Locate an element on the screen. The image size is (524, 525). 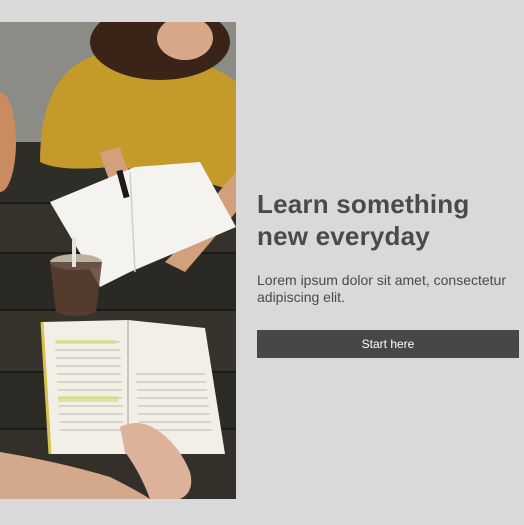
start-here-button: Start here is located at coordinates (388, 344).